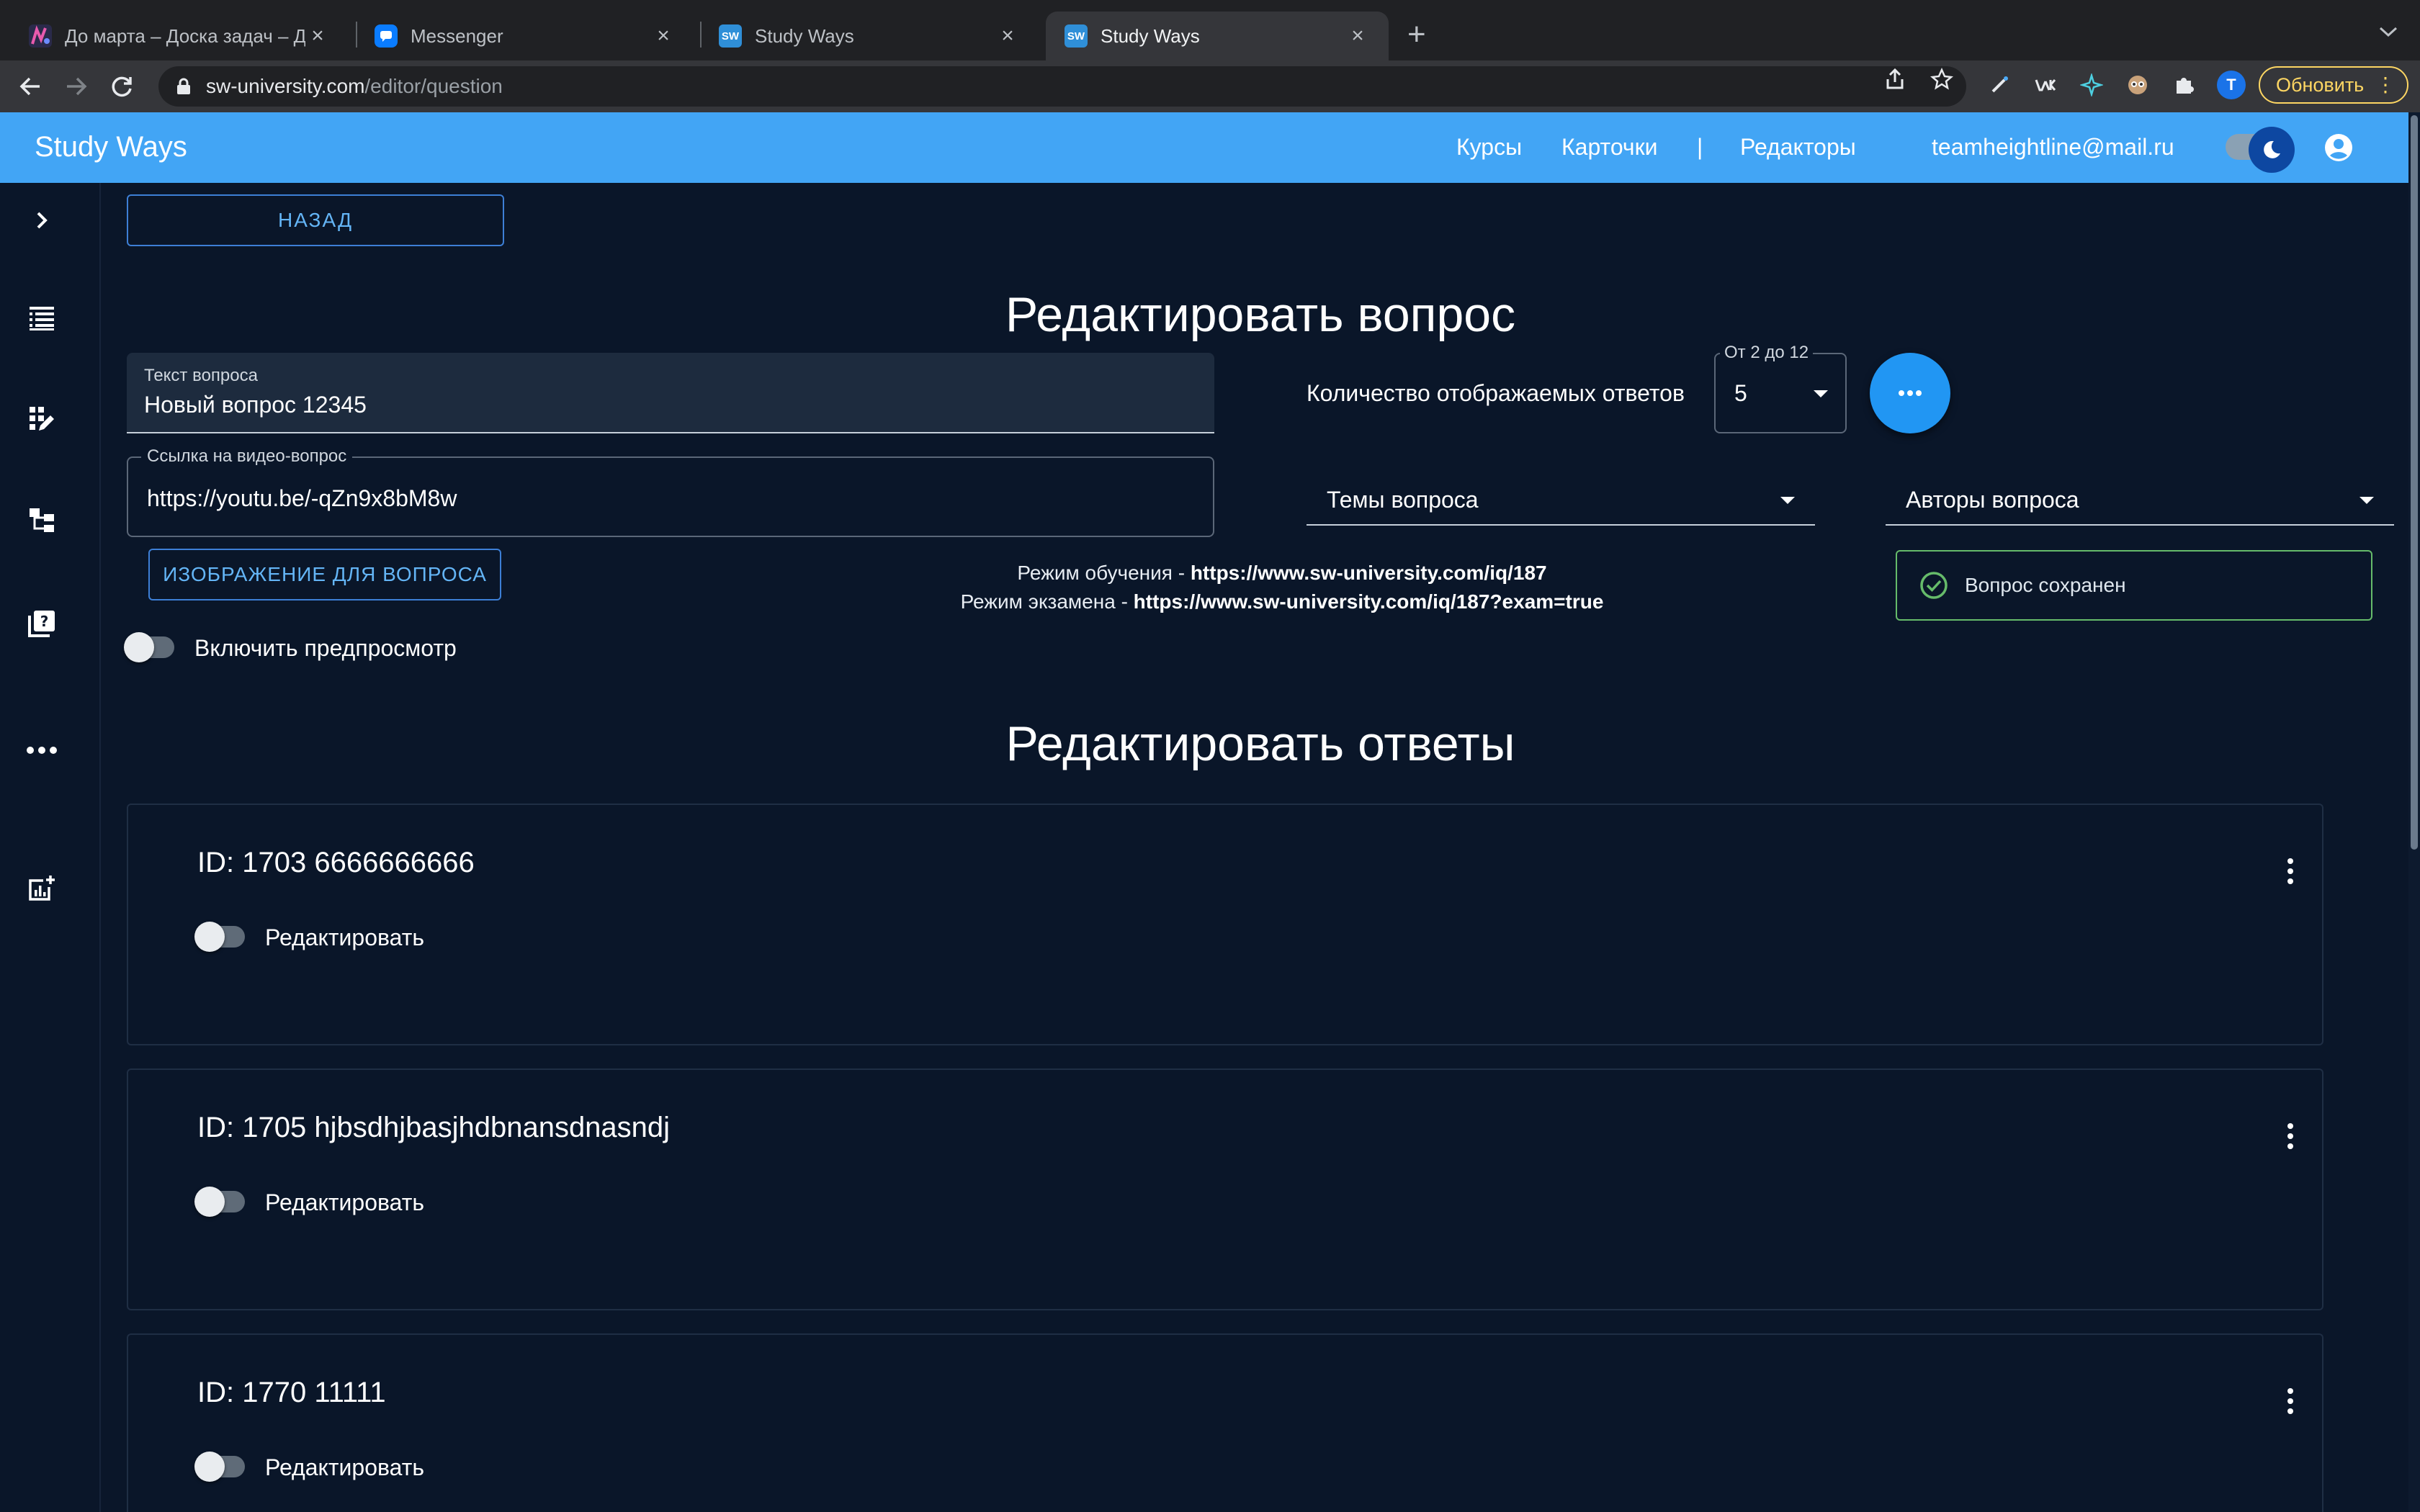 The width and height of the screenshot is (2420, 1512). Describe the element at coordinates (2320, 84) in the screenshot. I see `update-label: Обновить` at that location.